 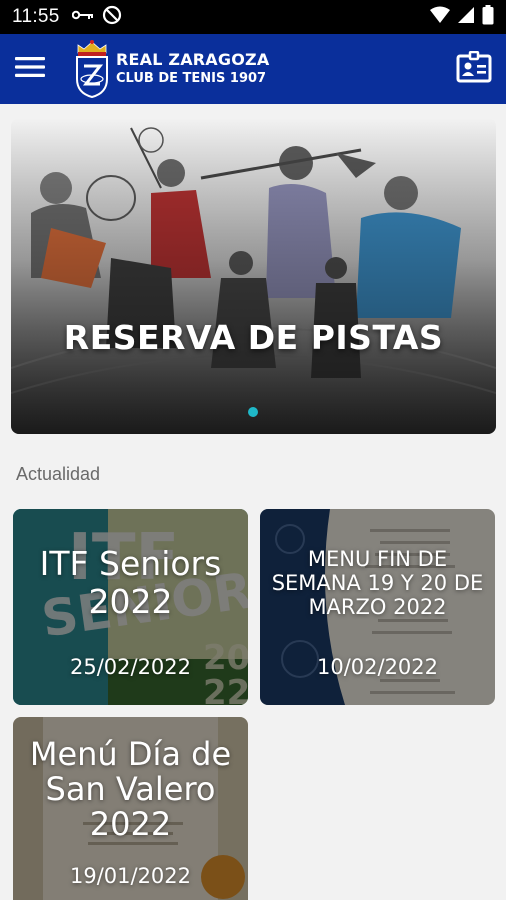 I want to click on key-icon, so click(x=82, y=17).